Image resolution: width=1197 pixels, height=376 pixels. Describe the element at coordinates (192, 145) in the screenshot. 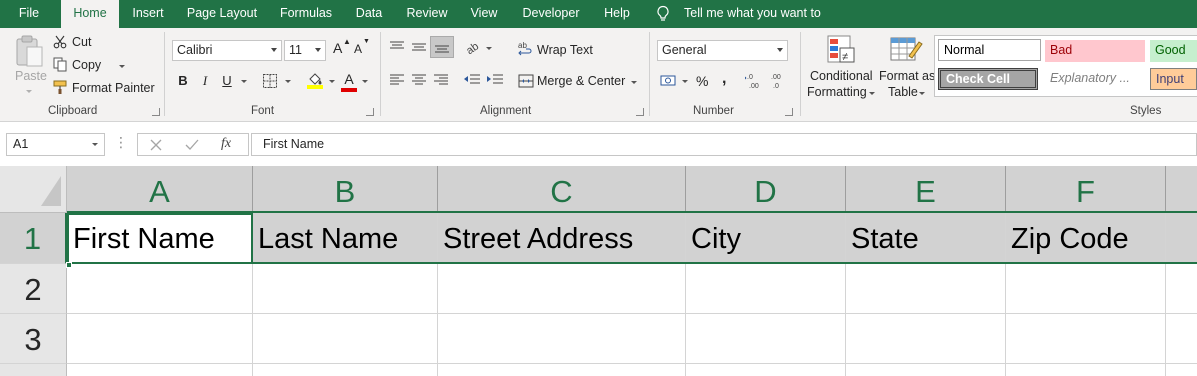

I see `enter-icon` at that location.